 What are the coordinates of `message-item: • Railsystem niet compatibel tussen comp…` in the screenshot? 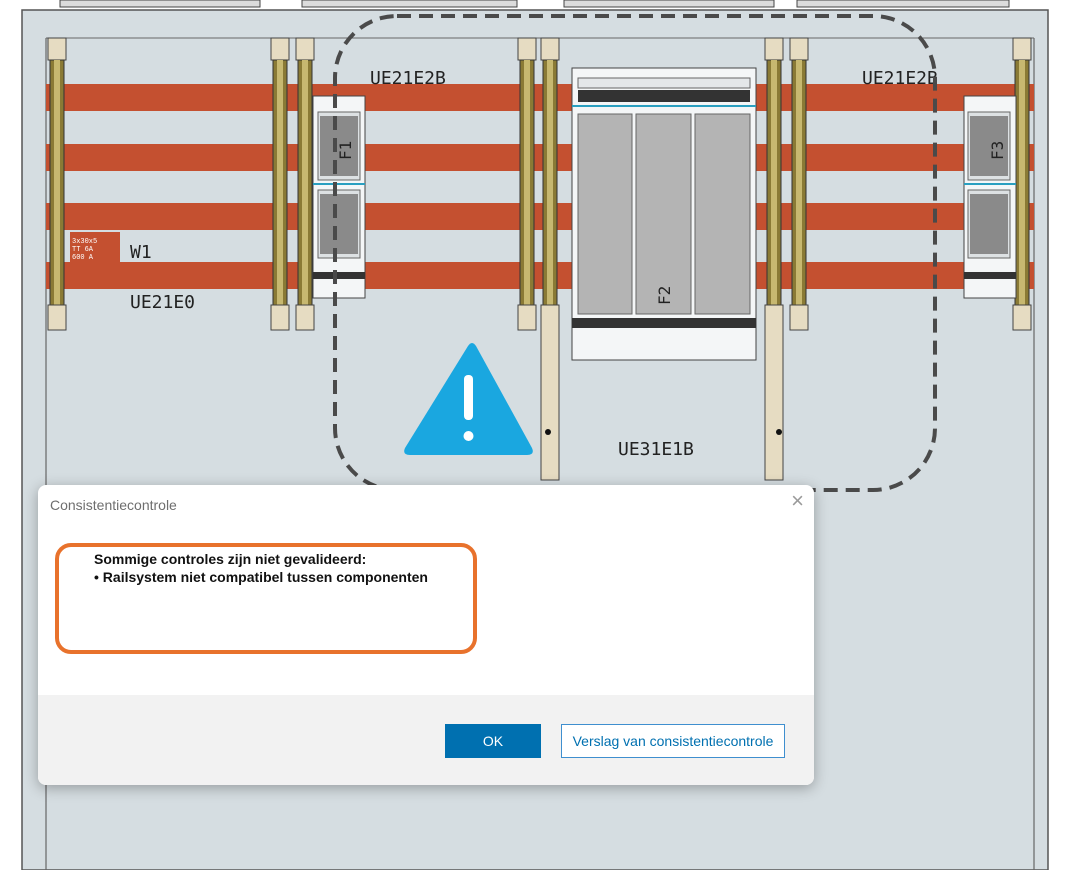 It's located at (261, 577).